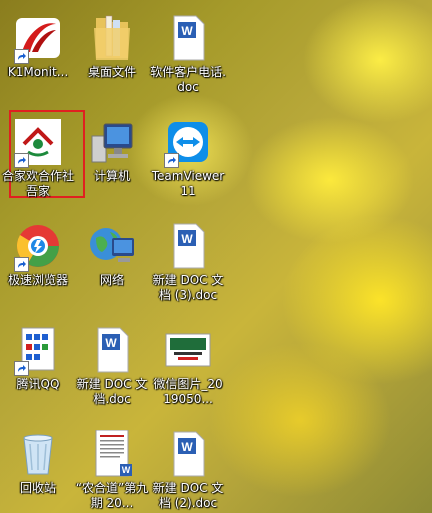 This screenshot has width=432, height=513. I want to click on desktop-icon-word-doc-3: W 新建 DOC 文档 (3).doc, so click(188, 262).